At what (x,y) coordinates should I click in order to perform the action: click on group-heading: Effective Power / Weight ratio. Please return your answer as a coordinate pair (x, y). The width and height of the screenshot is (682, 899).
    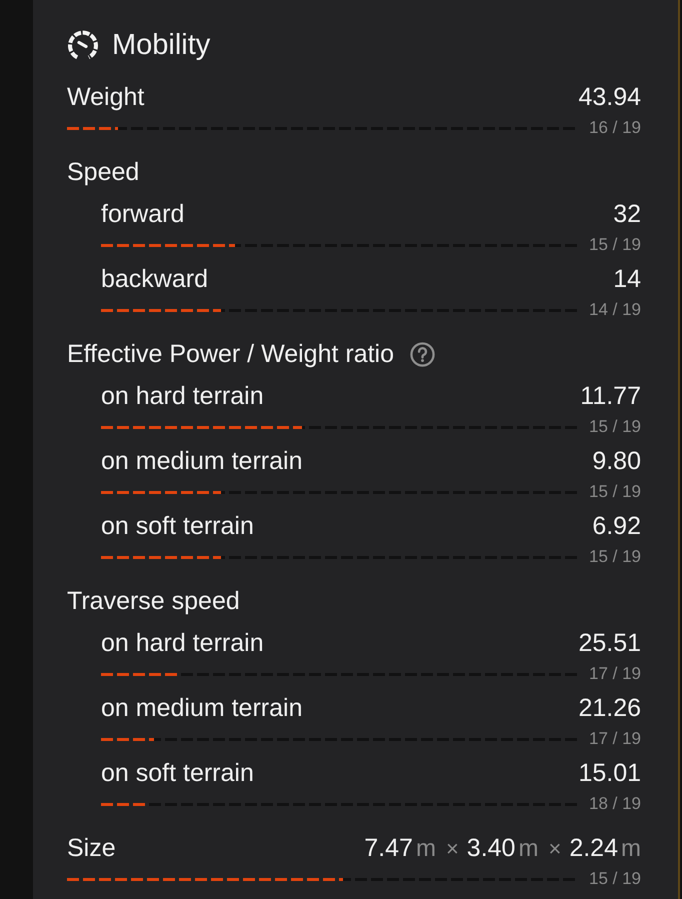
    Looking at the image, I should click on (230, 354).